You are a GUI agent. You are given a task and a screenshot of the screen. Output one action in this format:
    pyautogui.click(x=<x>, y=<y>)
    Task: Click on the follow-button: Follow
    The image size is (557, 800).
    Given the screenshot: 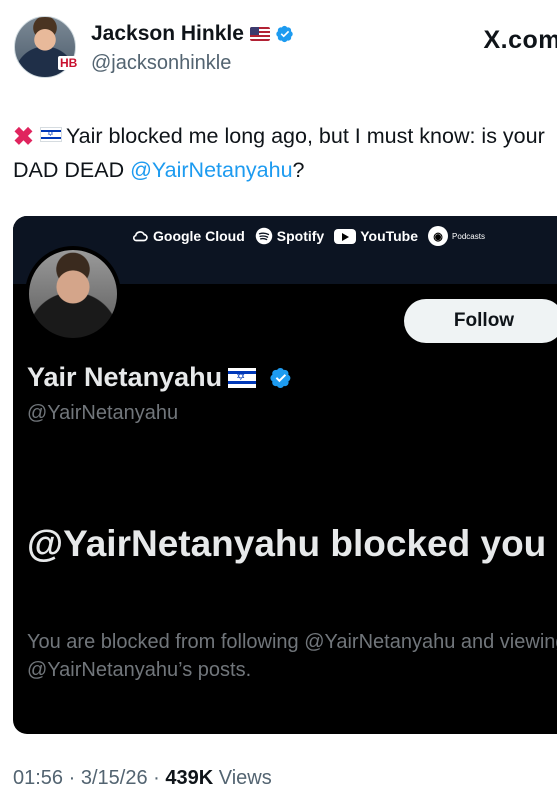 What is the action you would take?
    pyautogui.click(x=480, y=321)
    